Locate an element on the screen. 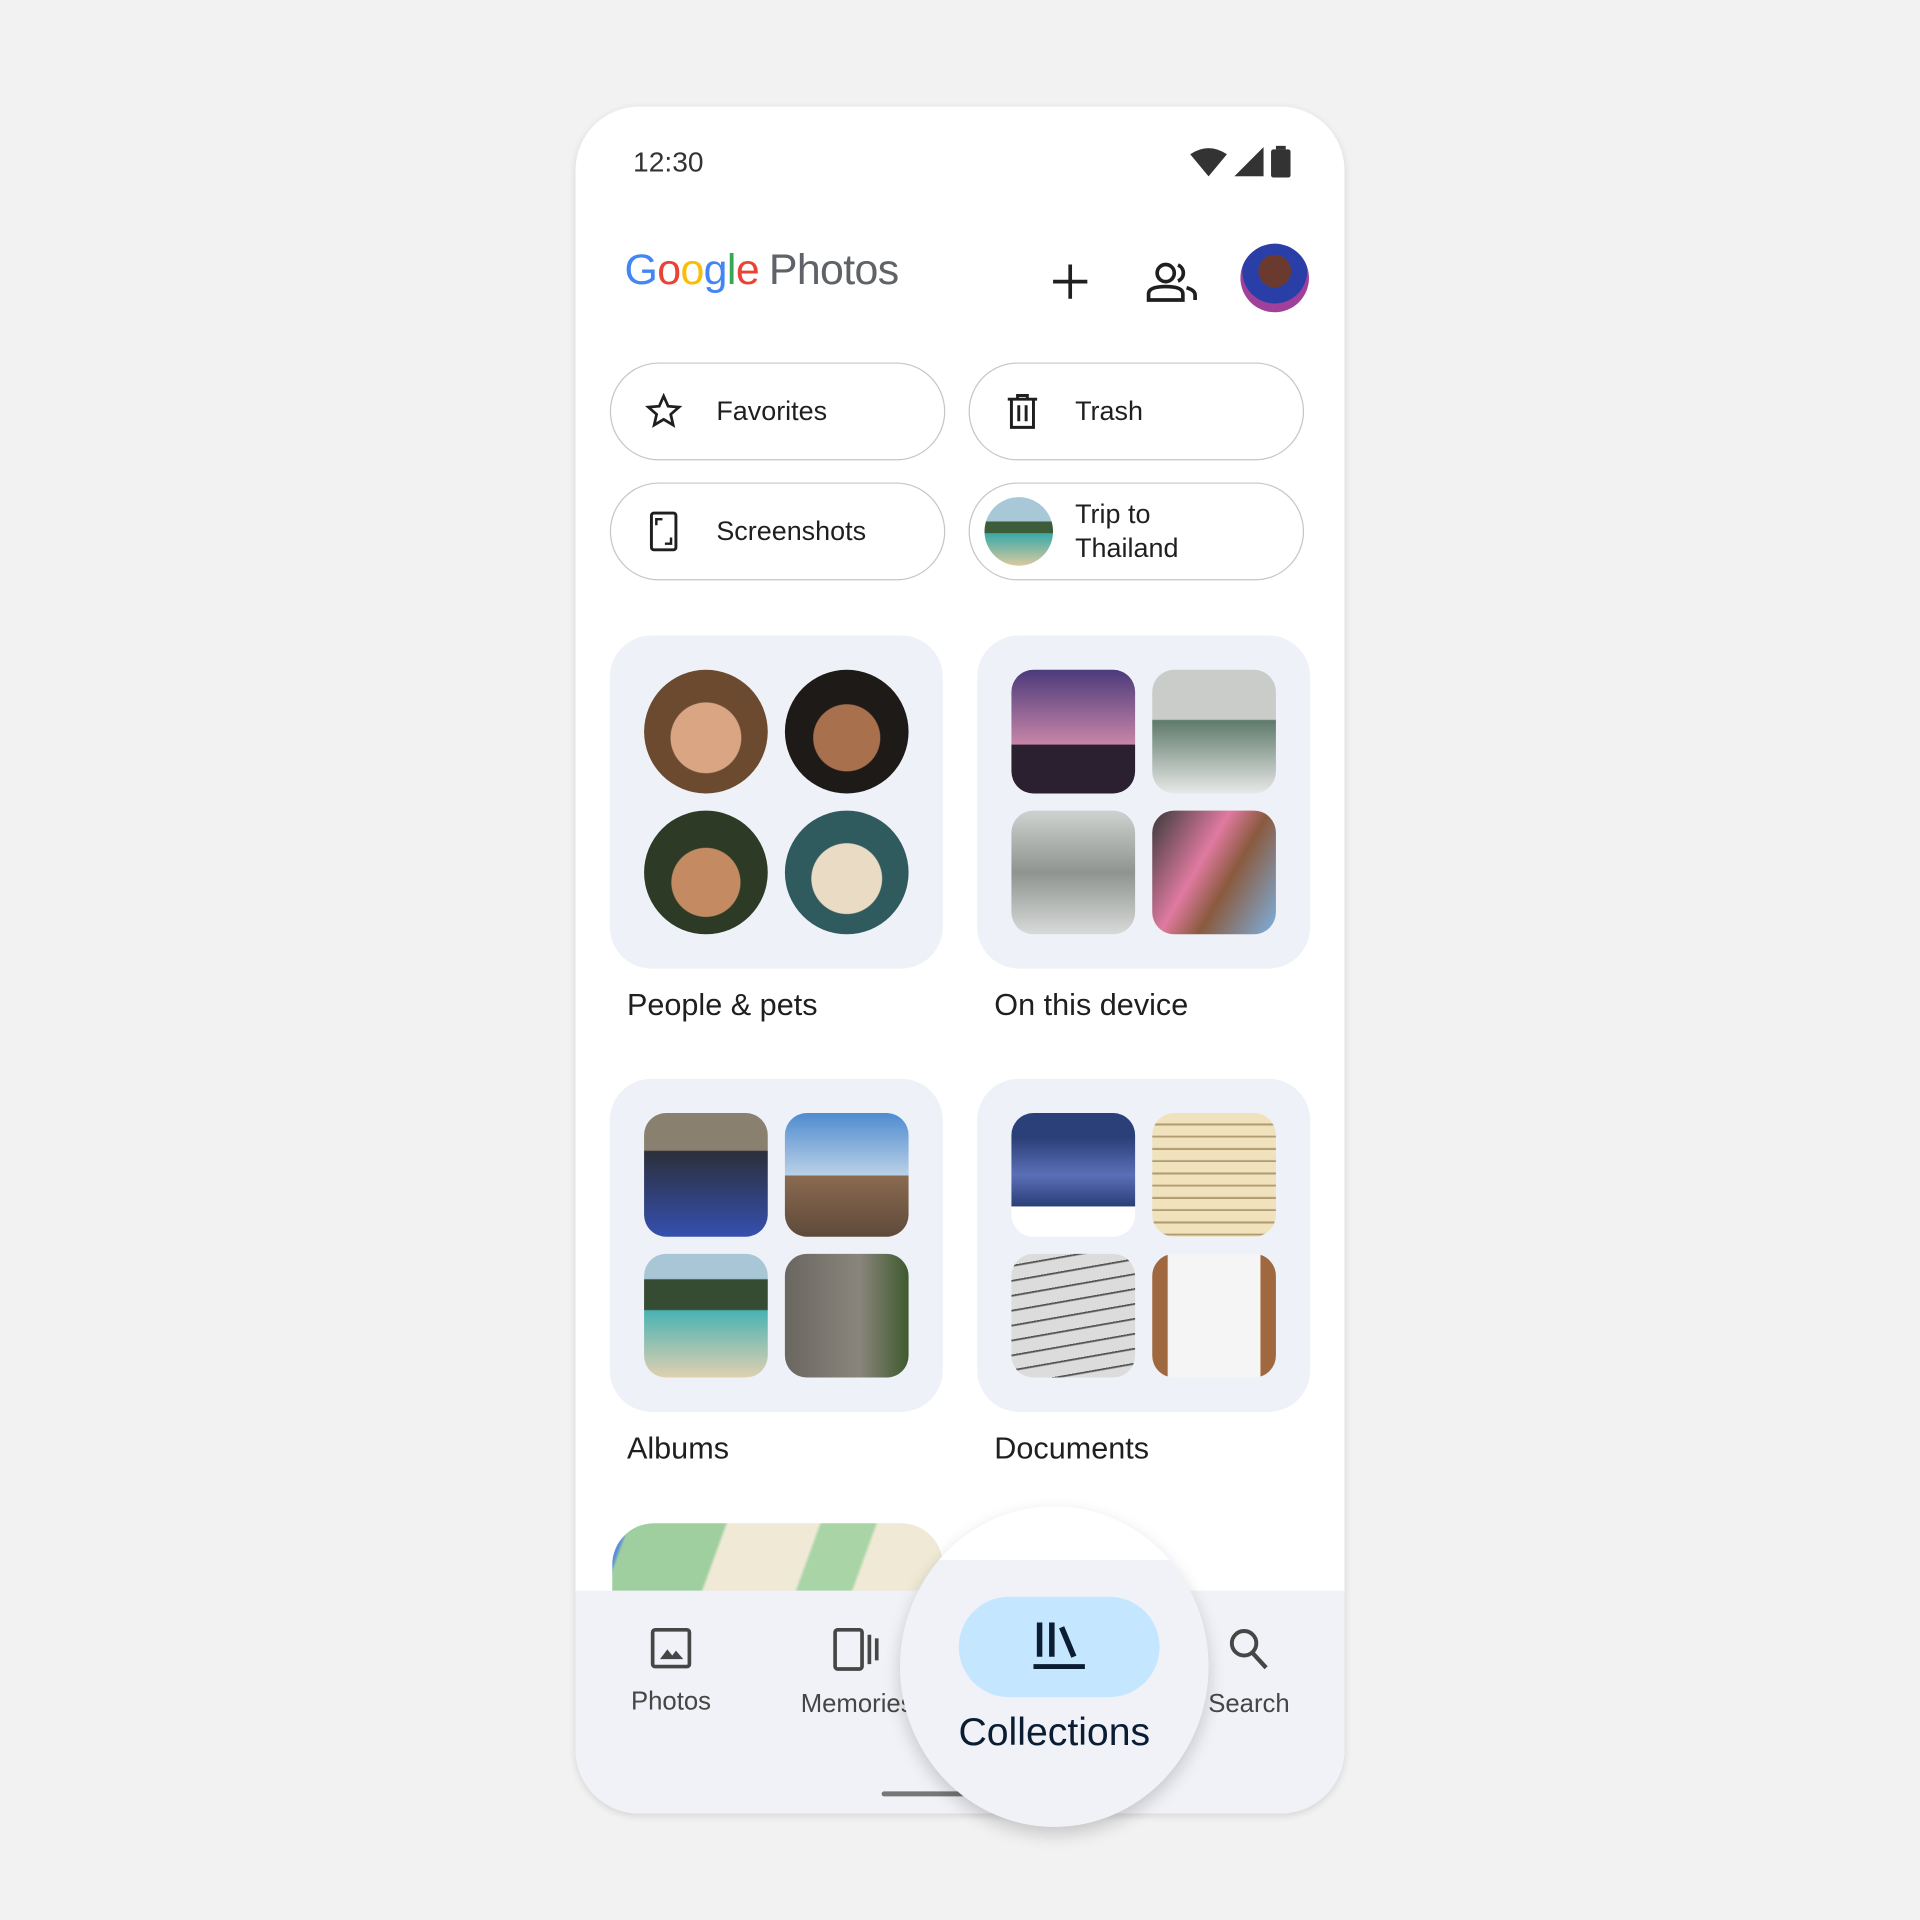 Image resolution: width=1920 pixels, height=1920 pixels. chip-label: Screenshots is located at coordinates (791, 531).